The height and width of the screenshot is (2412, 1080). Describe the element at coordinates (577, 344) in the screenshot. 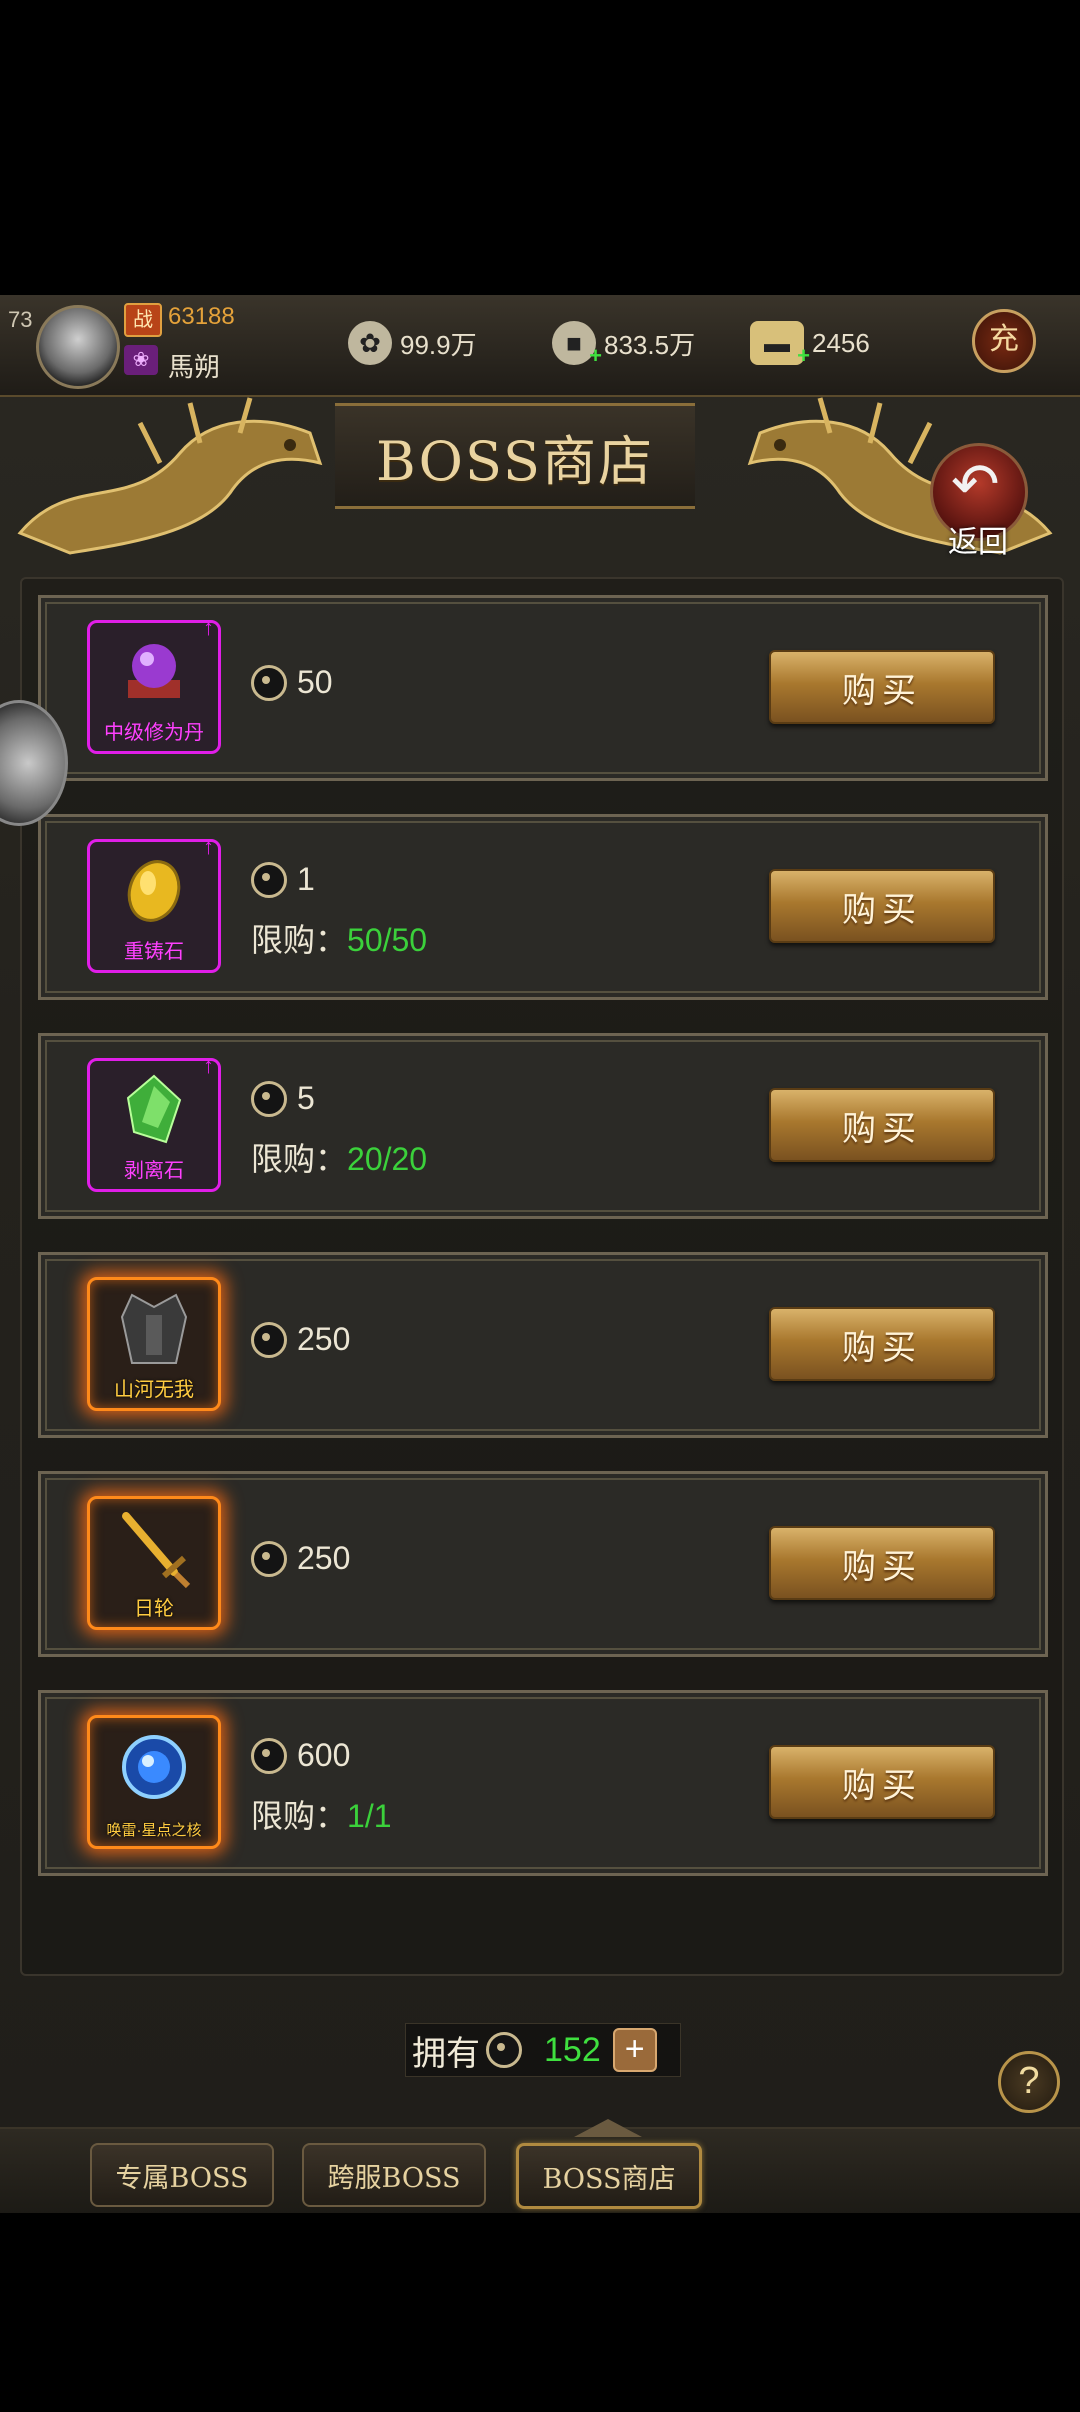

I see `copper-coin-icon: ■ +` at that location.